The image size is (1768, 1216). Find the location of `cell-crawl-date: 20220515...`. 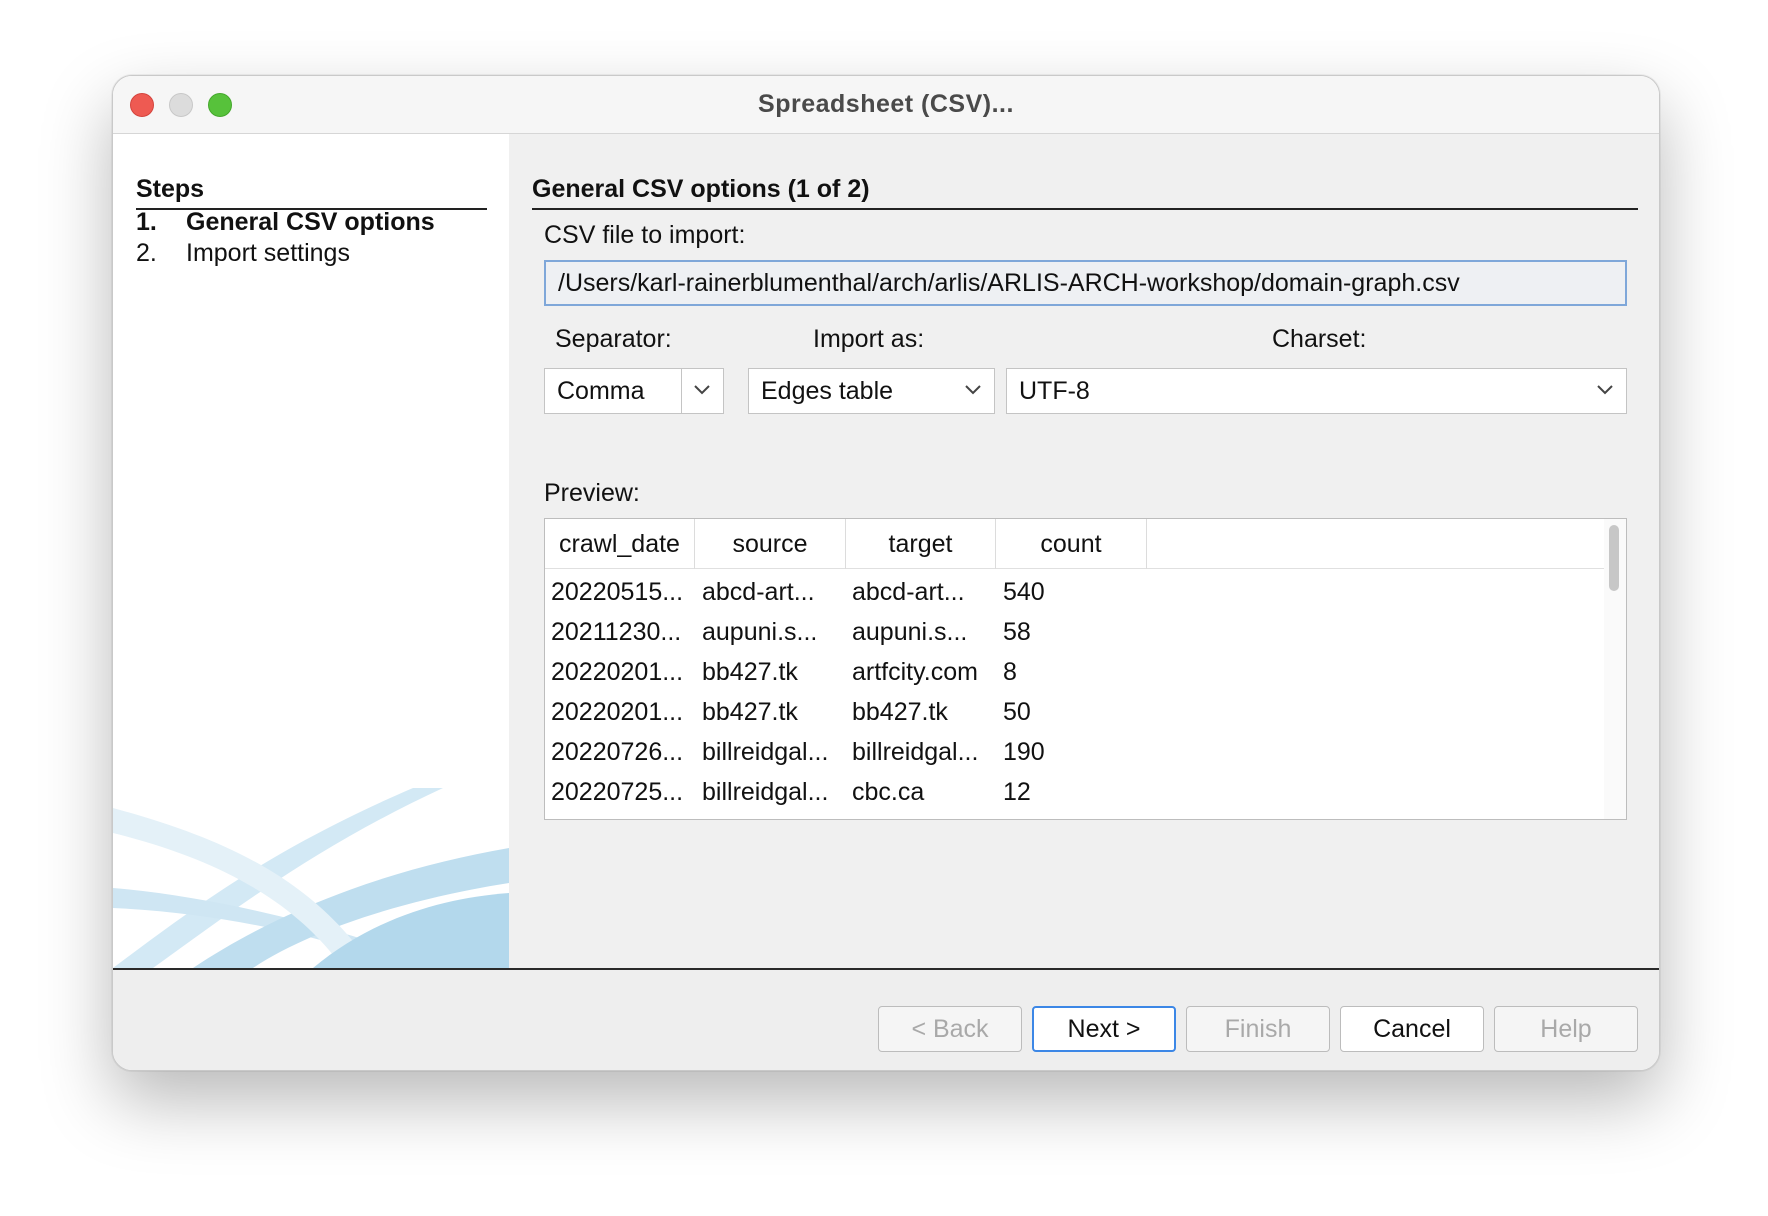

cell-crawl-date: 20220515... is located at coordinates (617, 592).